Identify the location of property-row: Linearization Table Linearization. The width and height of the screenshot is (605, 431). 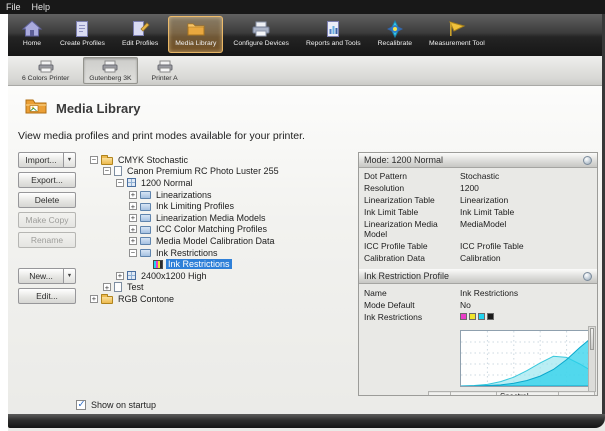
(478, 201).